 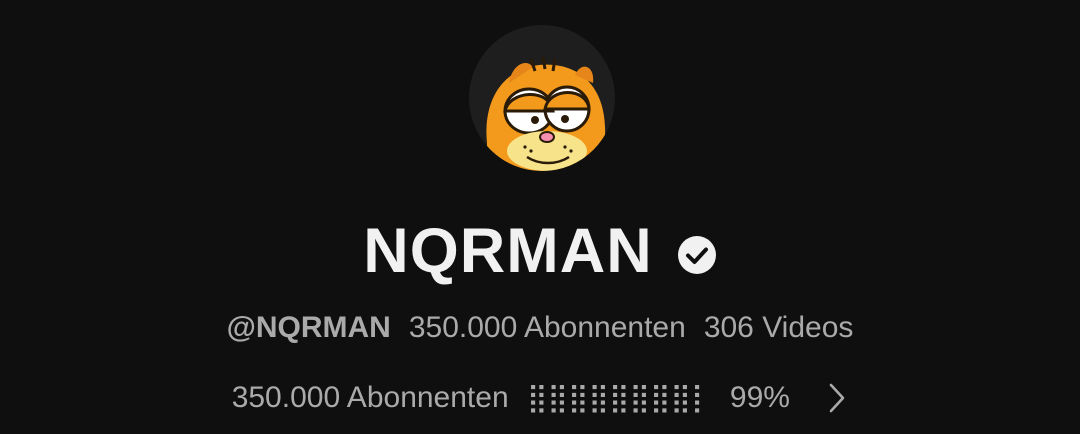 I want to click on channel-handle: @NQRMAN, so click(x=309, y=327).